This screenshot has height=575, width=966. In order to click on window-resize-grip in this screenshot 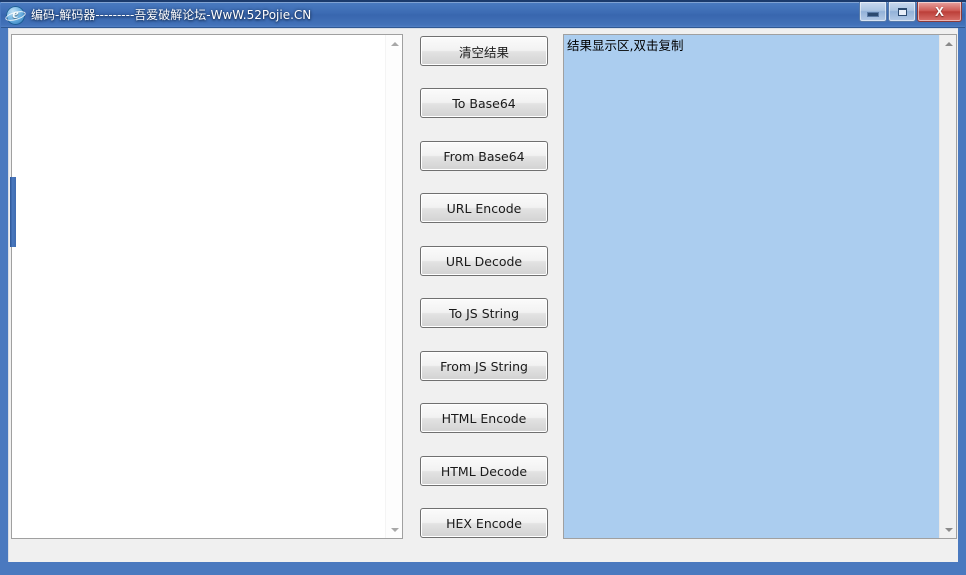, I will do `click(13, 212)`.